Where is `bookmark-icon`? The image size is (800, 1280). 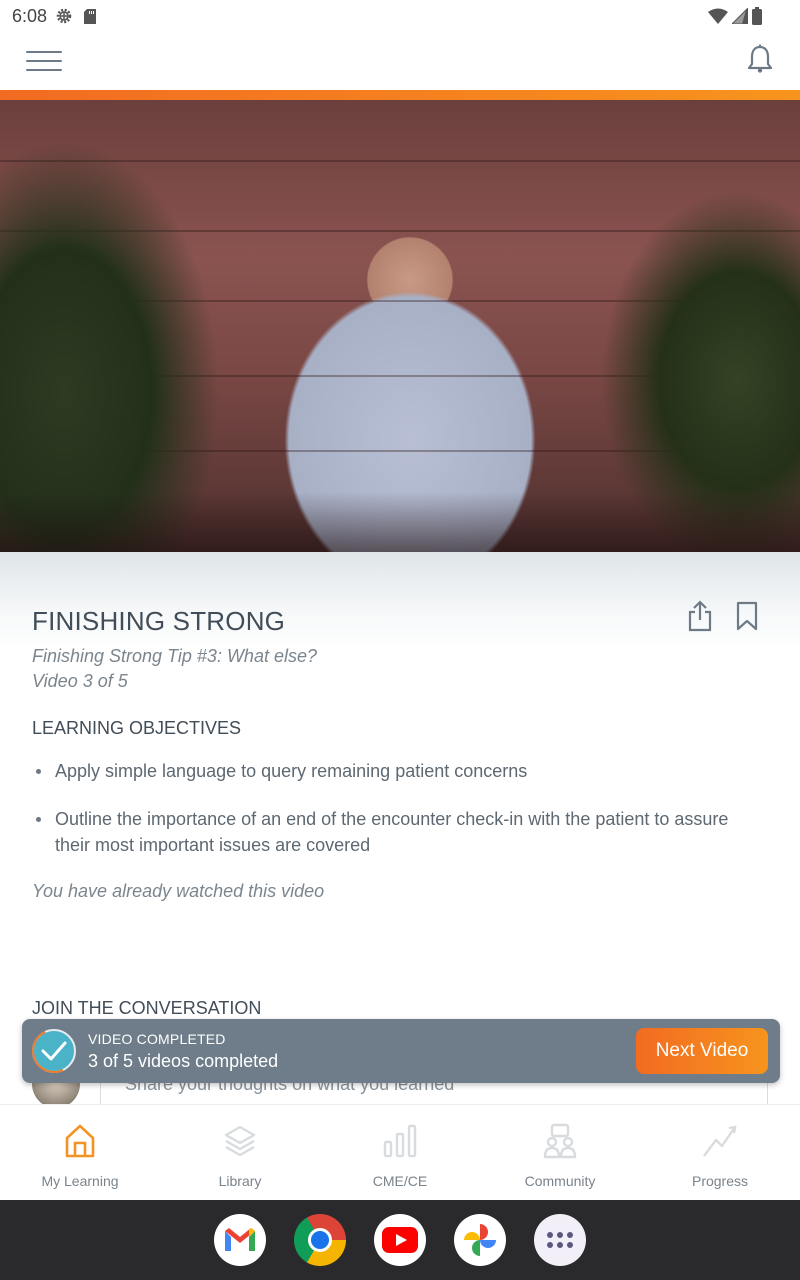
bookmark-icon is located at coordinates (747, 616).